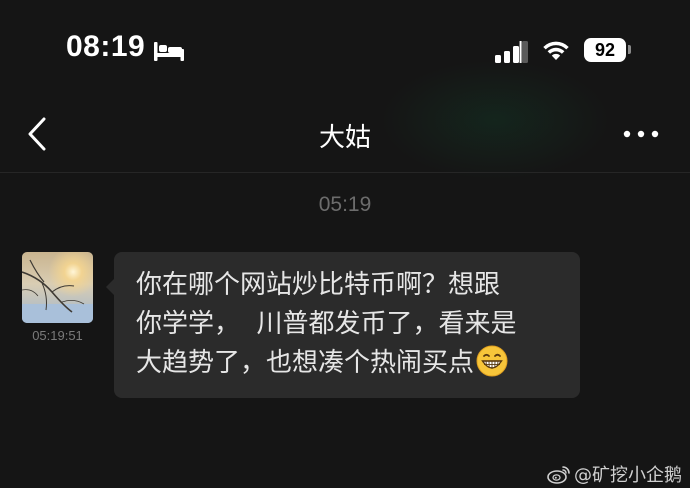  What do you see at coordinates (326, 324) in the screenshot?
I see `message-line-2: 你学学， 川普都发币了，看来是` at bounding box center [326, 324].